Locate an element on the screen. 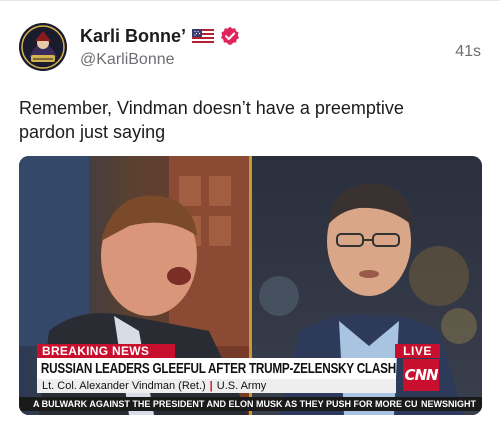 The width and height of the screenshot is (500, 425). breaking-news-tag: BREAKING NEWS is located at coordinates (106, 351).